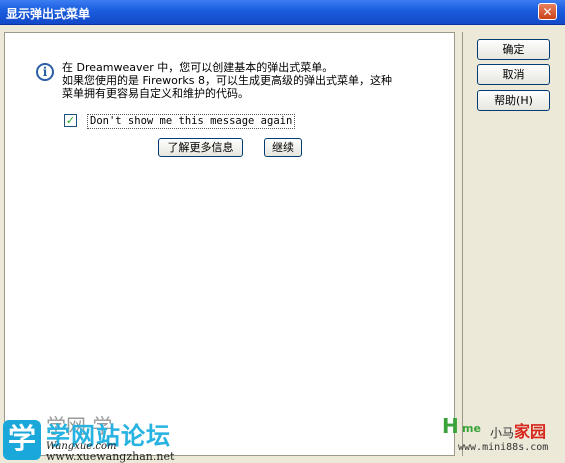 This screenshot has height=463, width=565. What do you see at coordinates (502, 433) in the screenshot?
I see `home-site-prefix: 小马` at bounding box center [502, 433].